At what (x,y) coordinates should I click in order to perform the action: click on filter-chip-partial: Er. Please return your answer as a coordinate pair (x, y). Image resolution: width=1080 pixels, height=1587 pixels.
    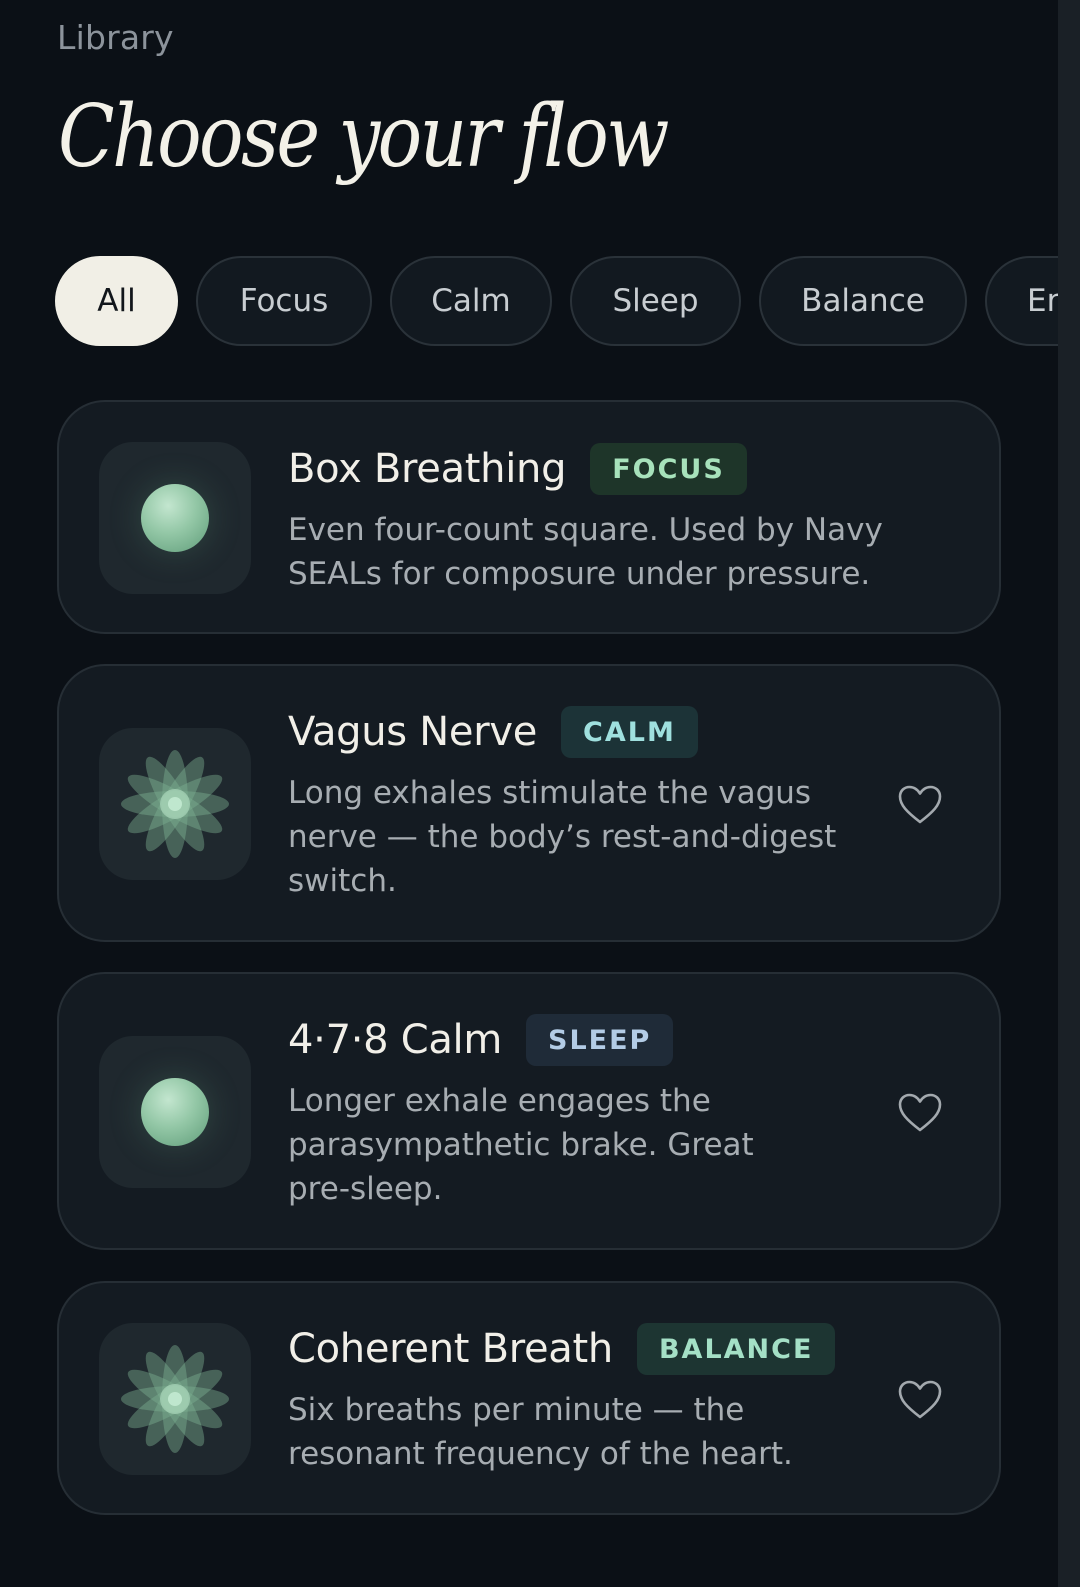
    Looking at the image, I should click on (1021, 301).